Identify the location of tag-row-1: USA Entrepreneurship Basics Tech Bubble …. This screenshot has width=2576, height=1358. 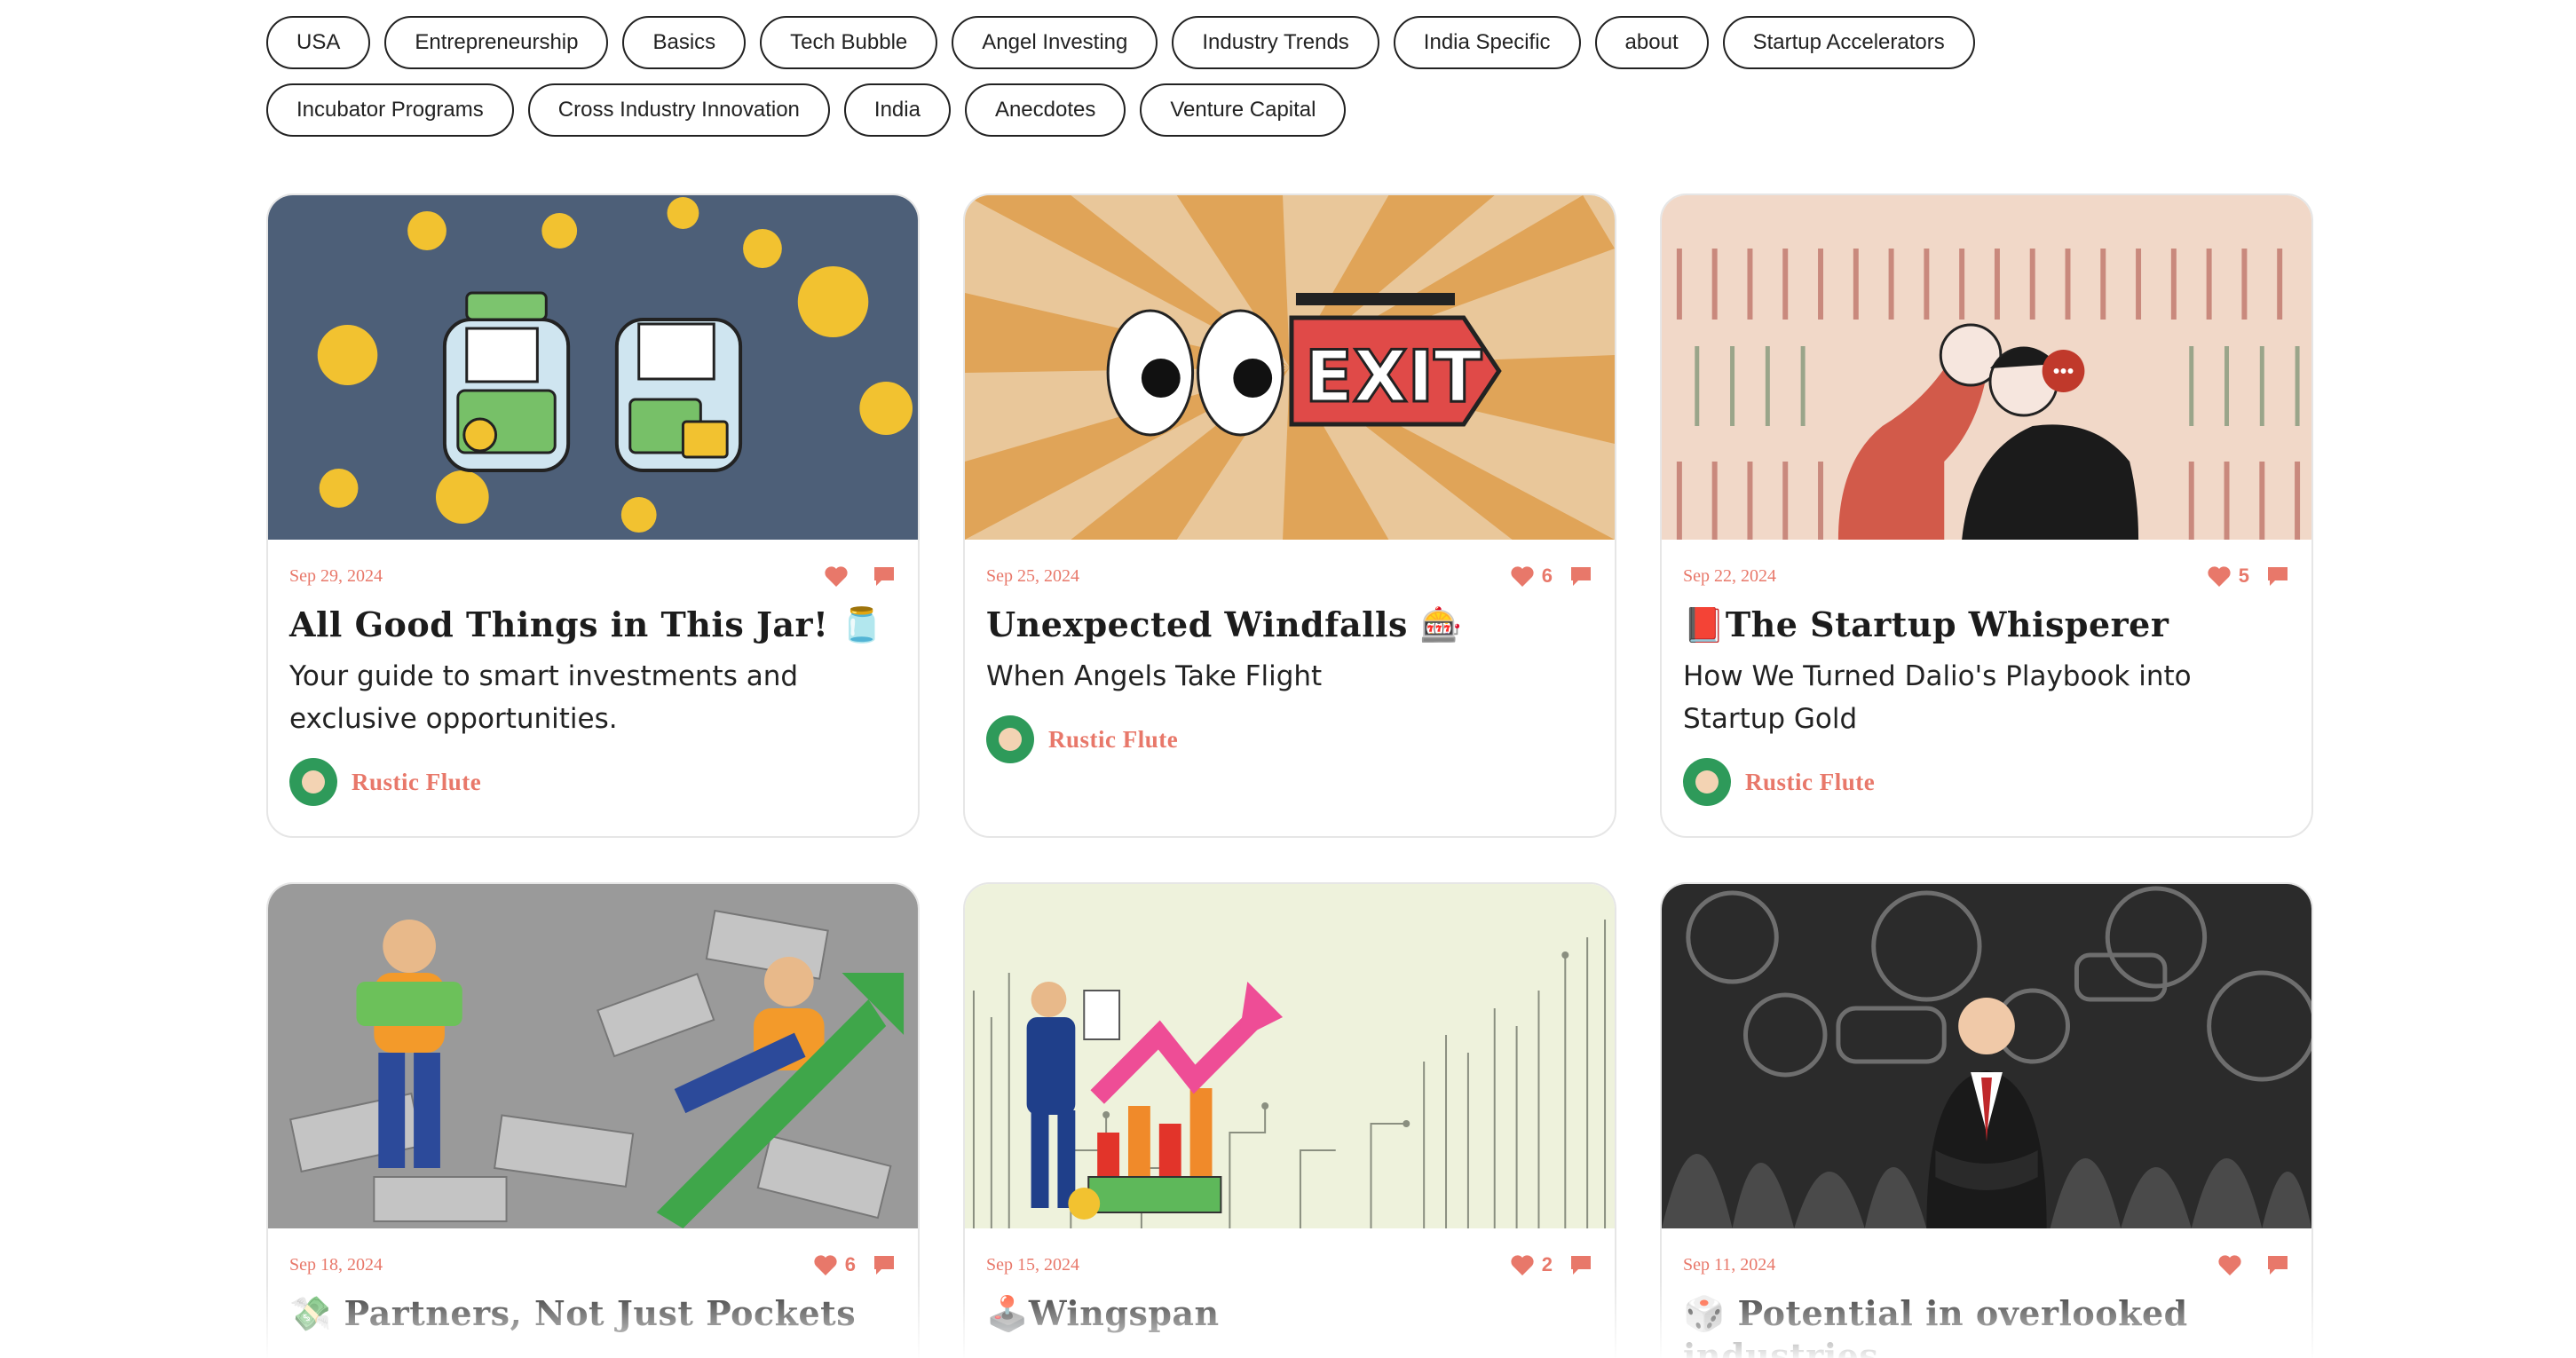
(1296, 42).